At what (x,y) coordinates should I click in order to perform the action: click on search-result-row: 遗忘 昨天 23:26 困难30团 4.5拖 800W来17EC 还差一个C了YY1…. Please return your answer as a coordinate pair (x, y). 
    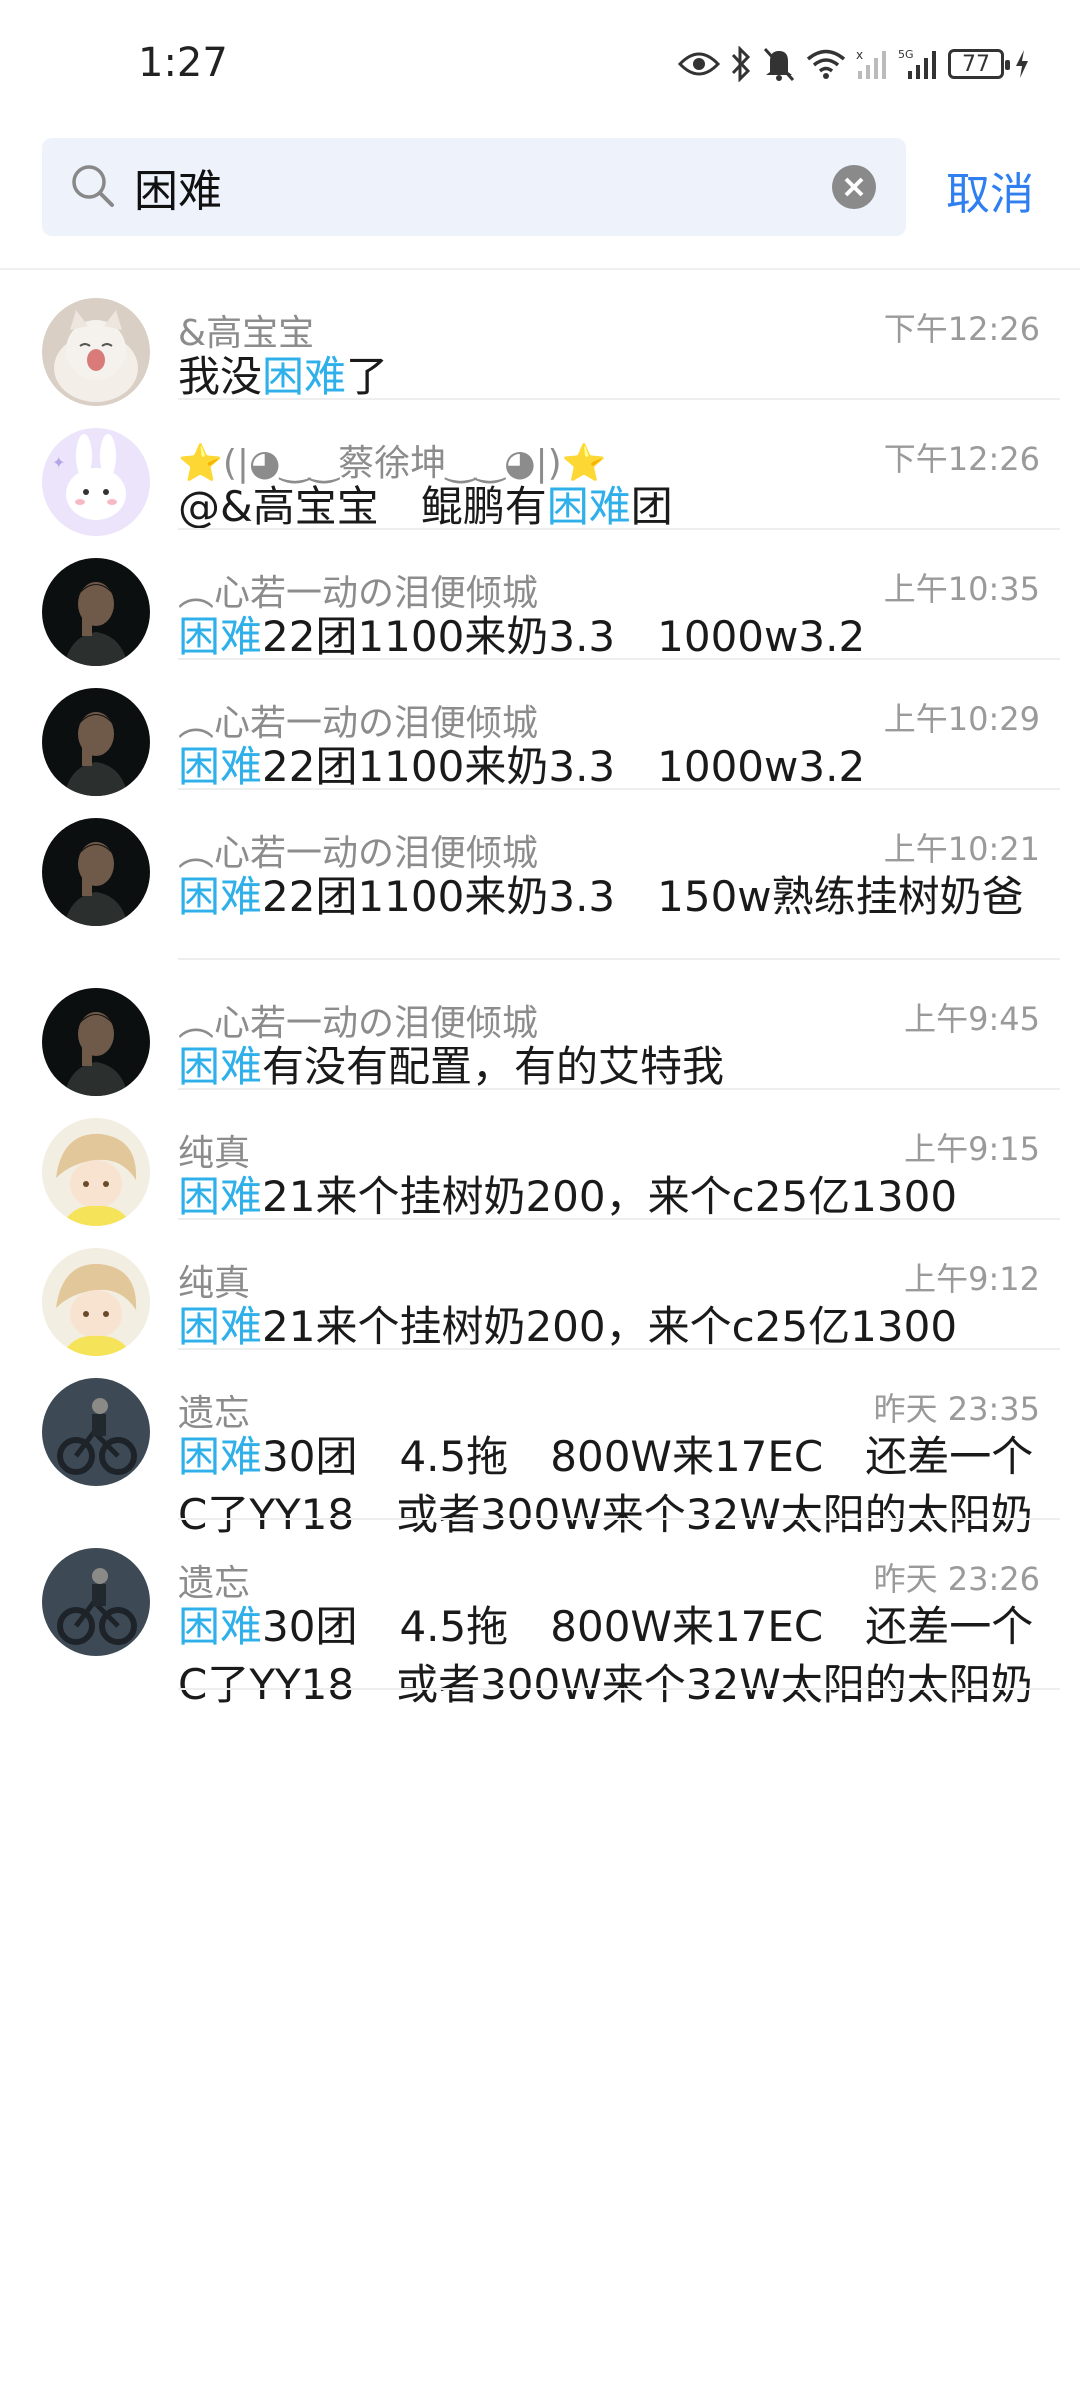
    Looking at the image, I should click on (540, 1614).